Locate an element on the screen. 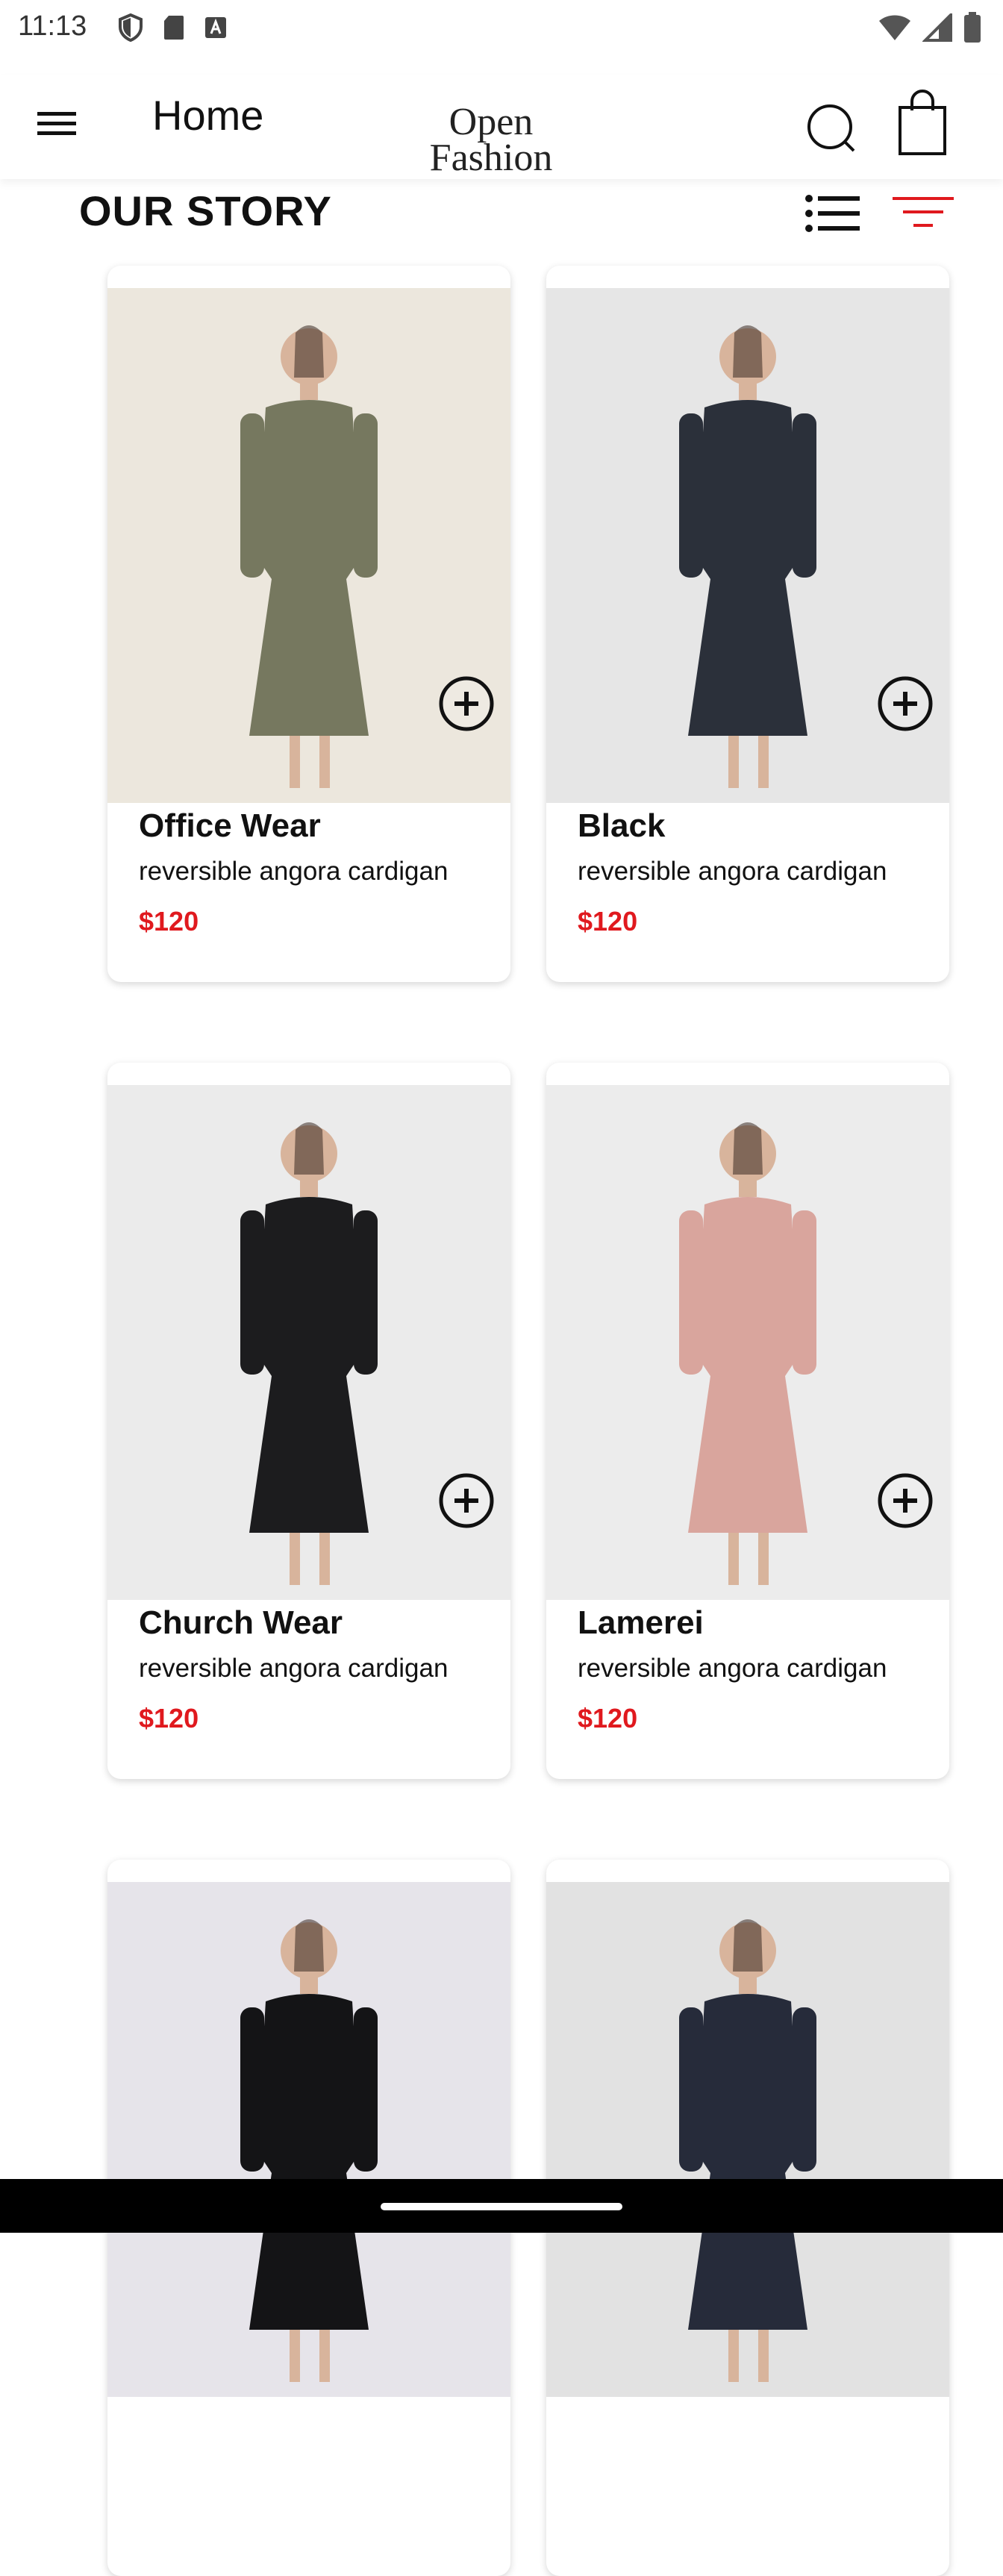 The image size is (1003, 2576). product-name: Church Wear is located at coordinates (241, 1622).